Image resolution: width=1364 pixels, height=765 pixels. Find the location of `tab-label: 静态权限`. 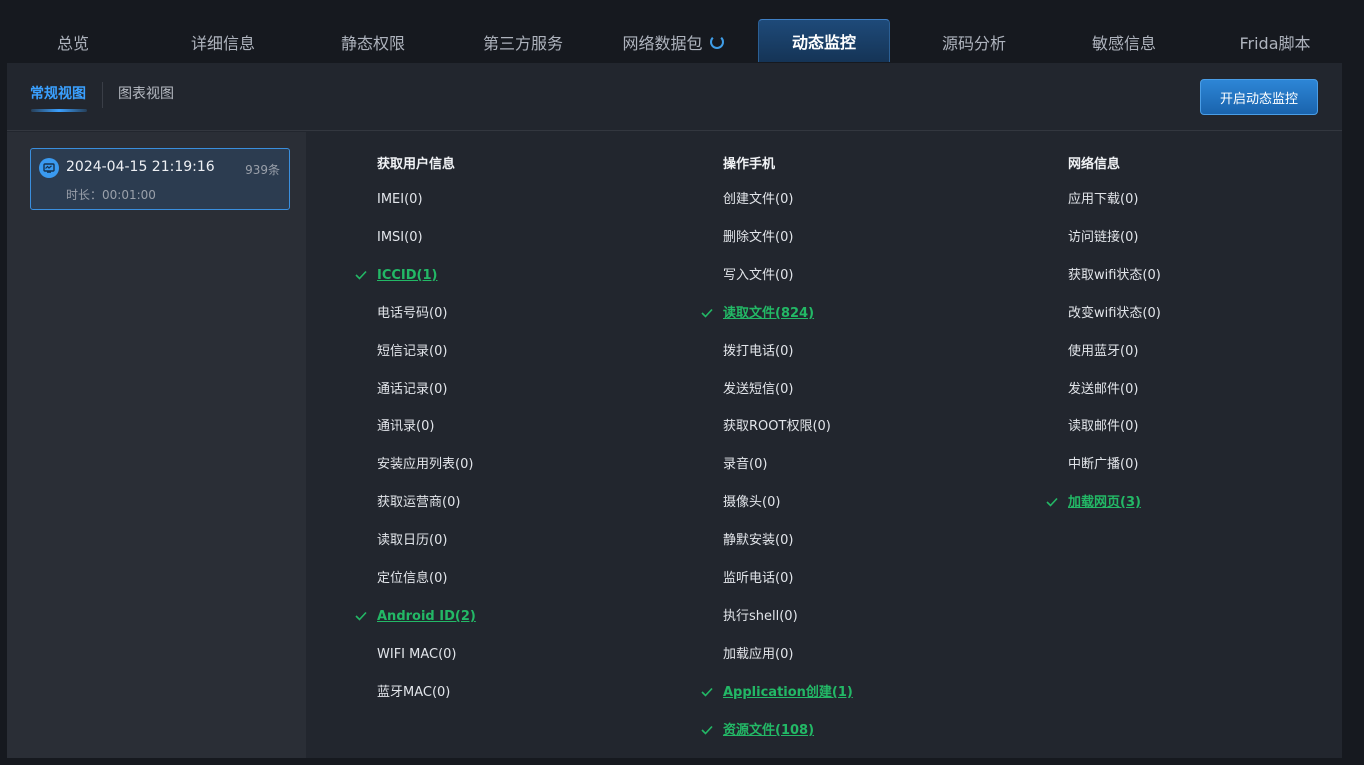

tab-label: 静态权限 is located at coordinates (372, 43).